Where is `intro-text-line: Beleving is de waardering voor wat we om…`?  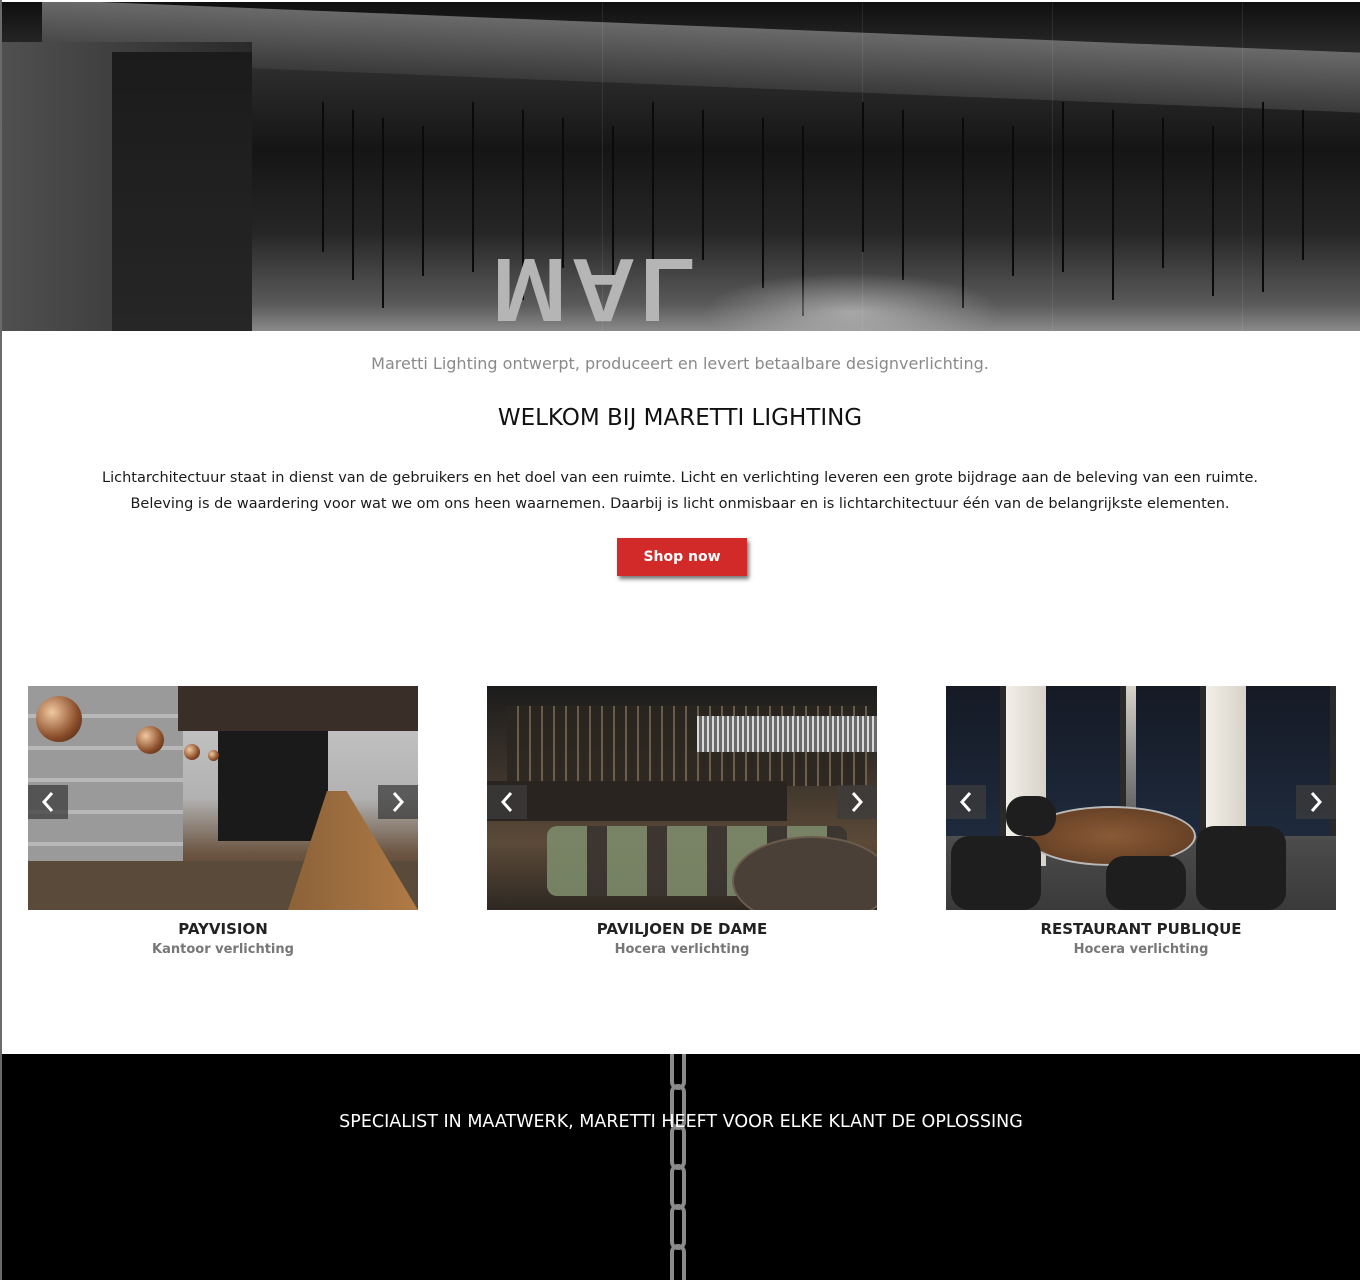 intro-text-line: Beleving is de waardering voor wat we om… is located at coordinates (680, 504).